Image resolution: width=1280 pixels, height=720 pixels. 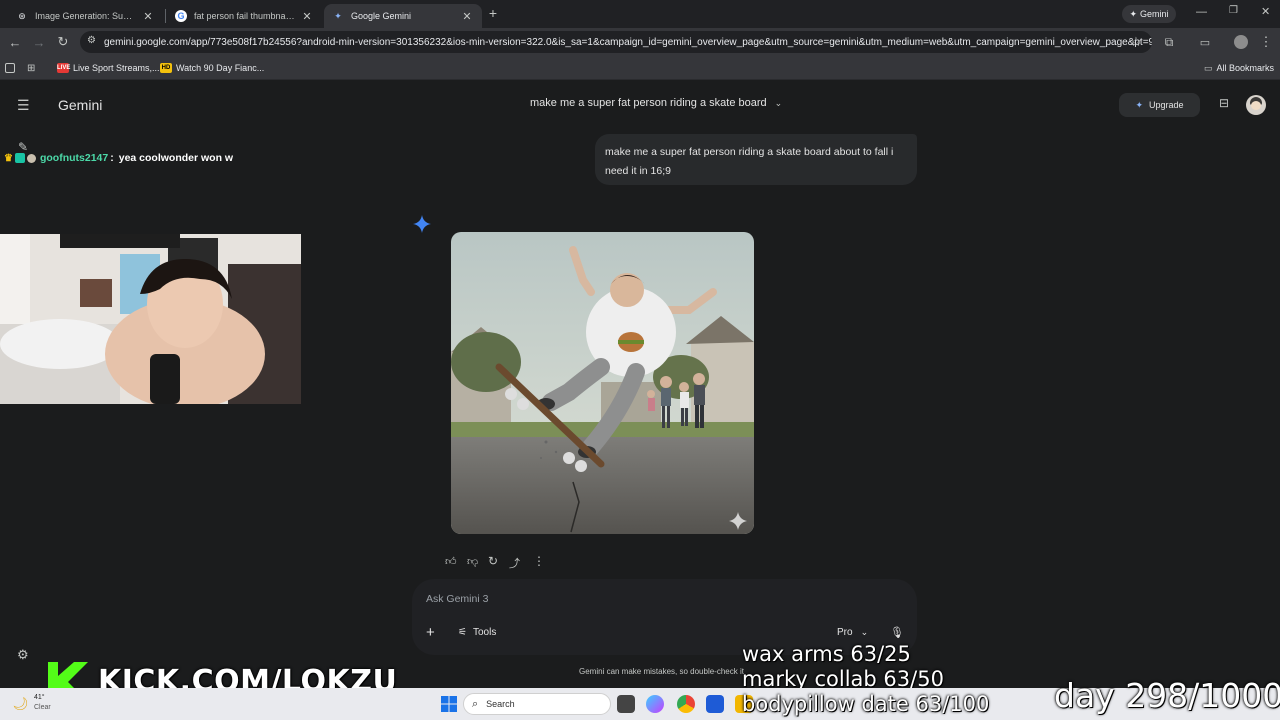 I want to click on cast-icon: ▭, so click(x=1205, y=42).